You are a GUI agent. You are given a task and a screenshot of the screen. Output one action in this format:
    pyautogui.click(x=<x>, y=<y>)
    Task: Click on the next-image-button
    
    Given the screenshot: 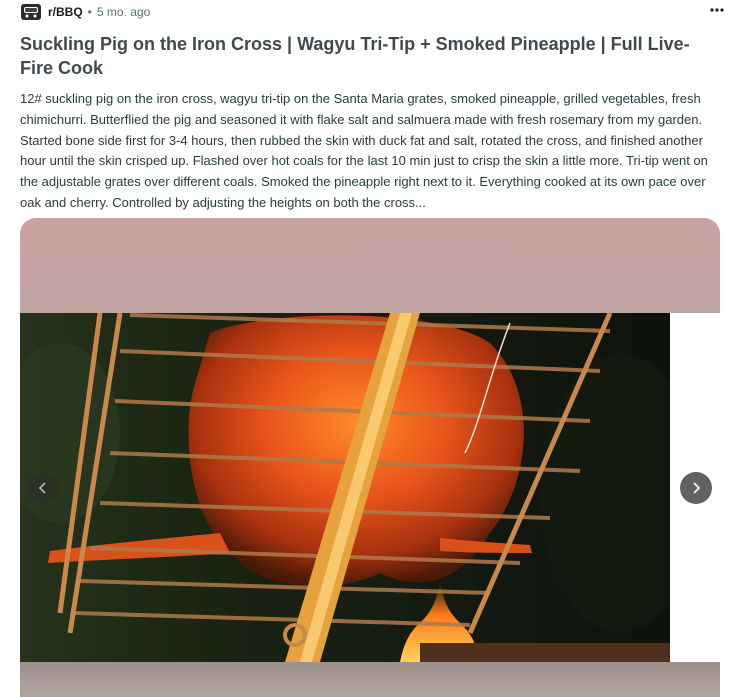 What is the action you would take?
    pyautogui.click(x=696, y=488)
    